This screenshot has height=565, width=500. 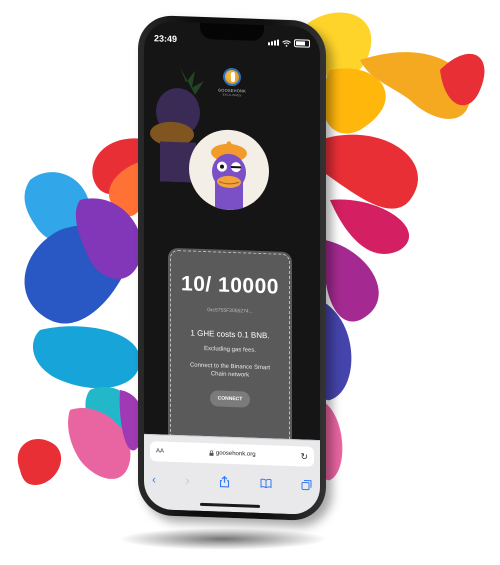 What do you see at coordinates (230, 399) in the screenshot?
I see `connect-button: CONNECT` at bounding box center [230, 399].